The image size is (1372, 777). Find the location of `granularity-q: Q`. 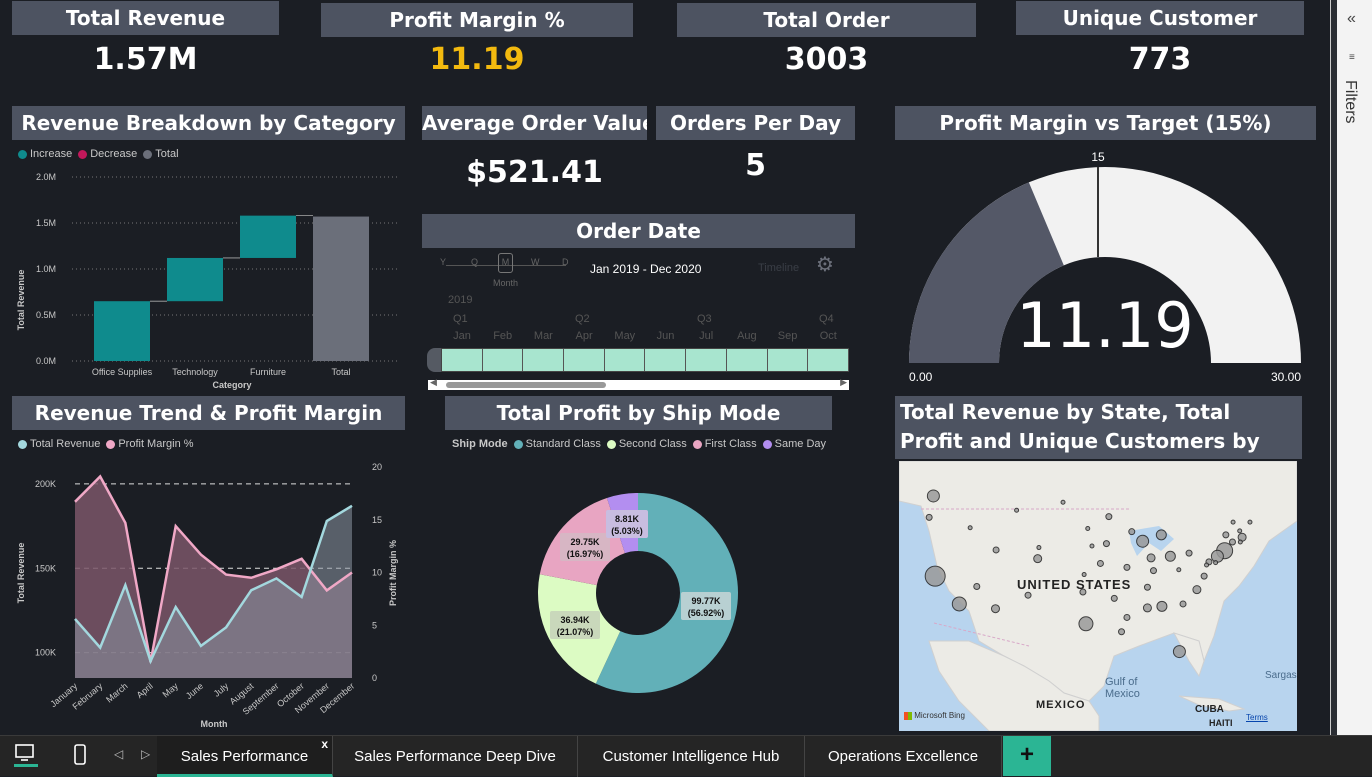

granularity-q: Q is located at coordinates (474, 262).